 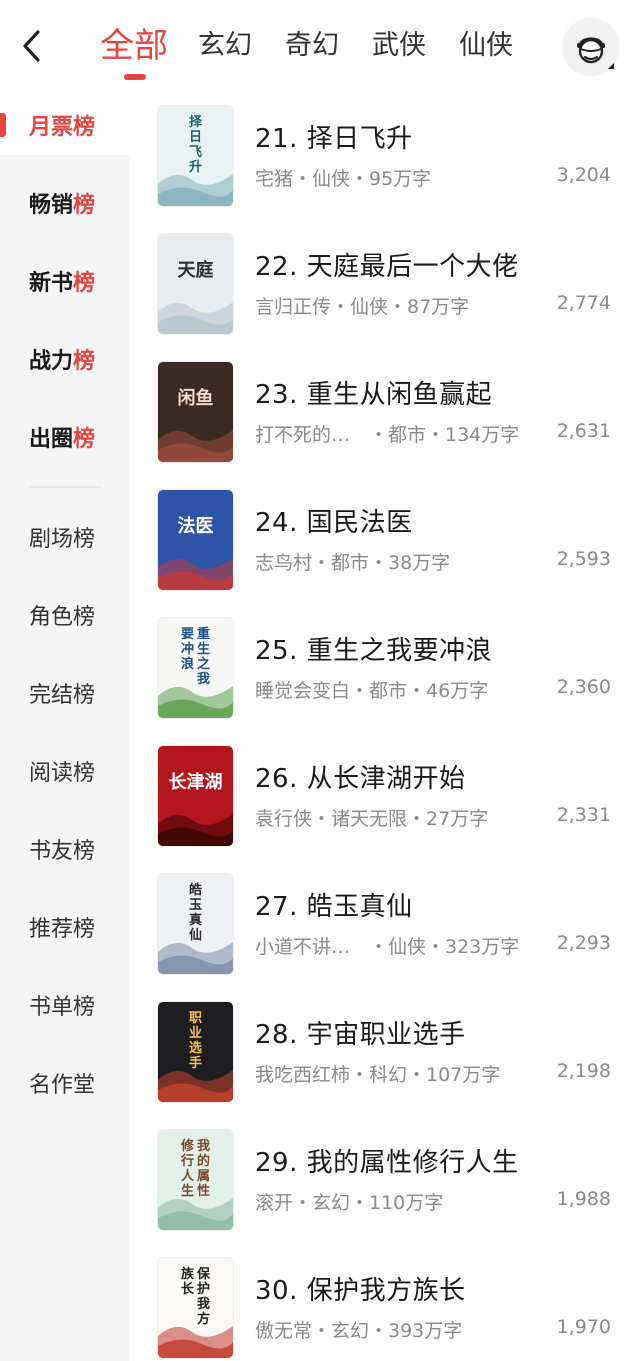 I want to click on sidebar-item-reading: 阅读榜, so click(x=65, y=771).